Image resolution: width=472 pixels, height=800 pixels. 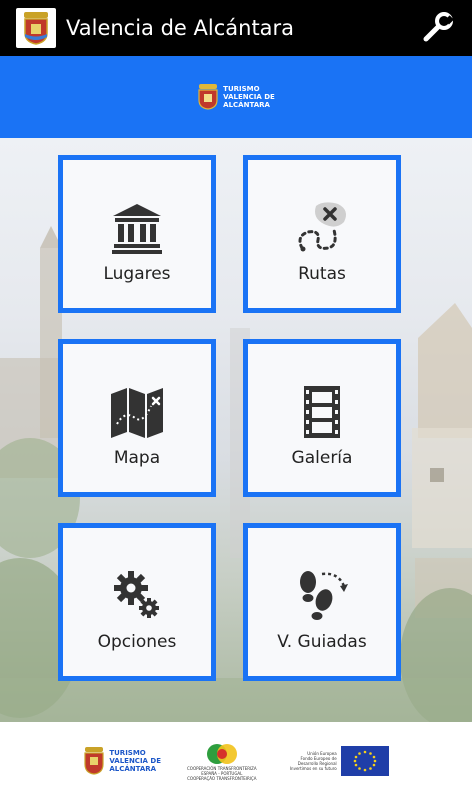 I want to click on footer-turismo-line2: VALENCIA DE, so click(x=135, y=761).